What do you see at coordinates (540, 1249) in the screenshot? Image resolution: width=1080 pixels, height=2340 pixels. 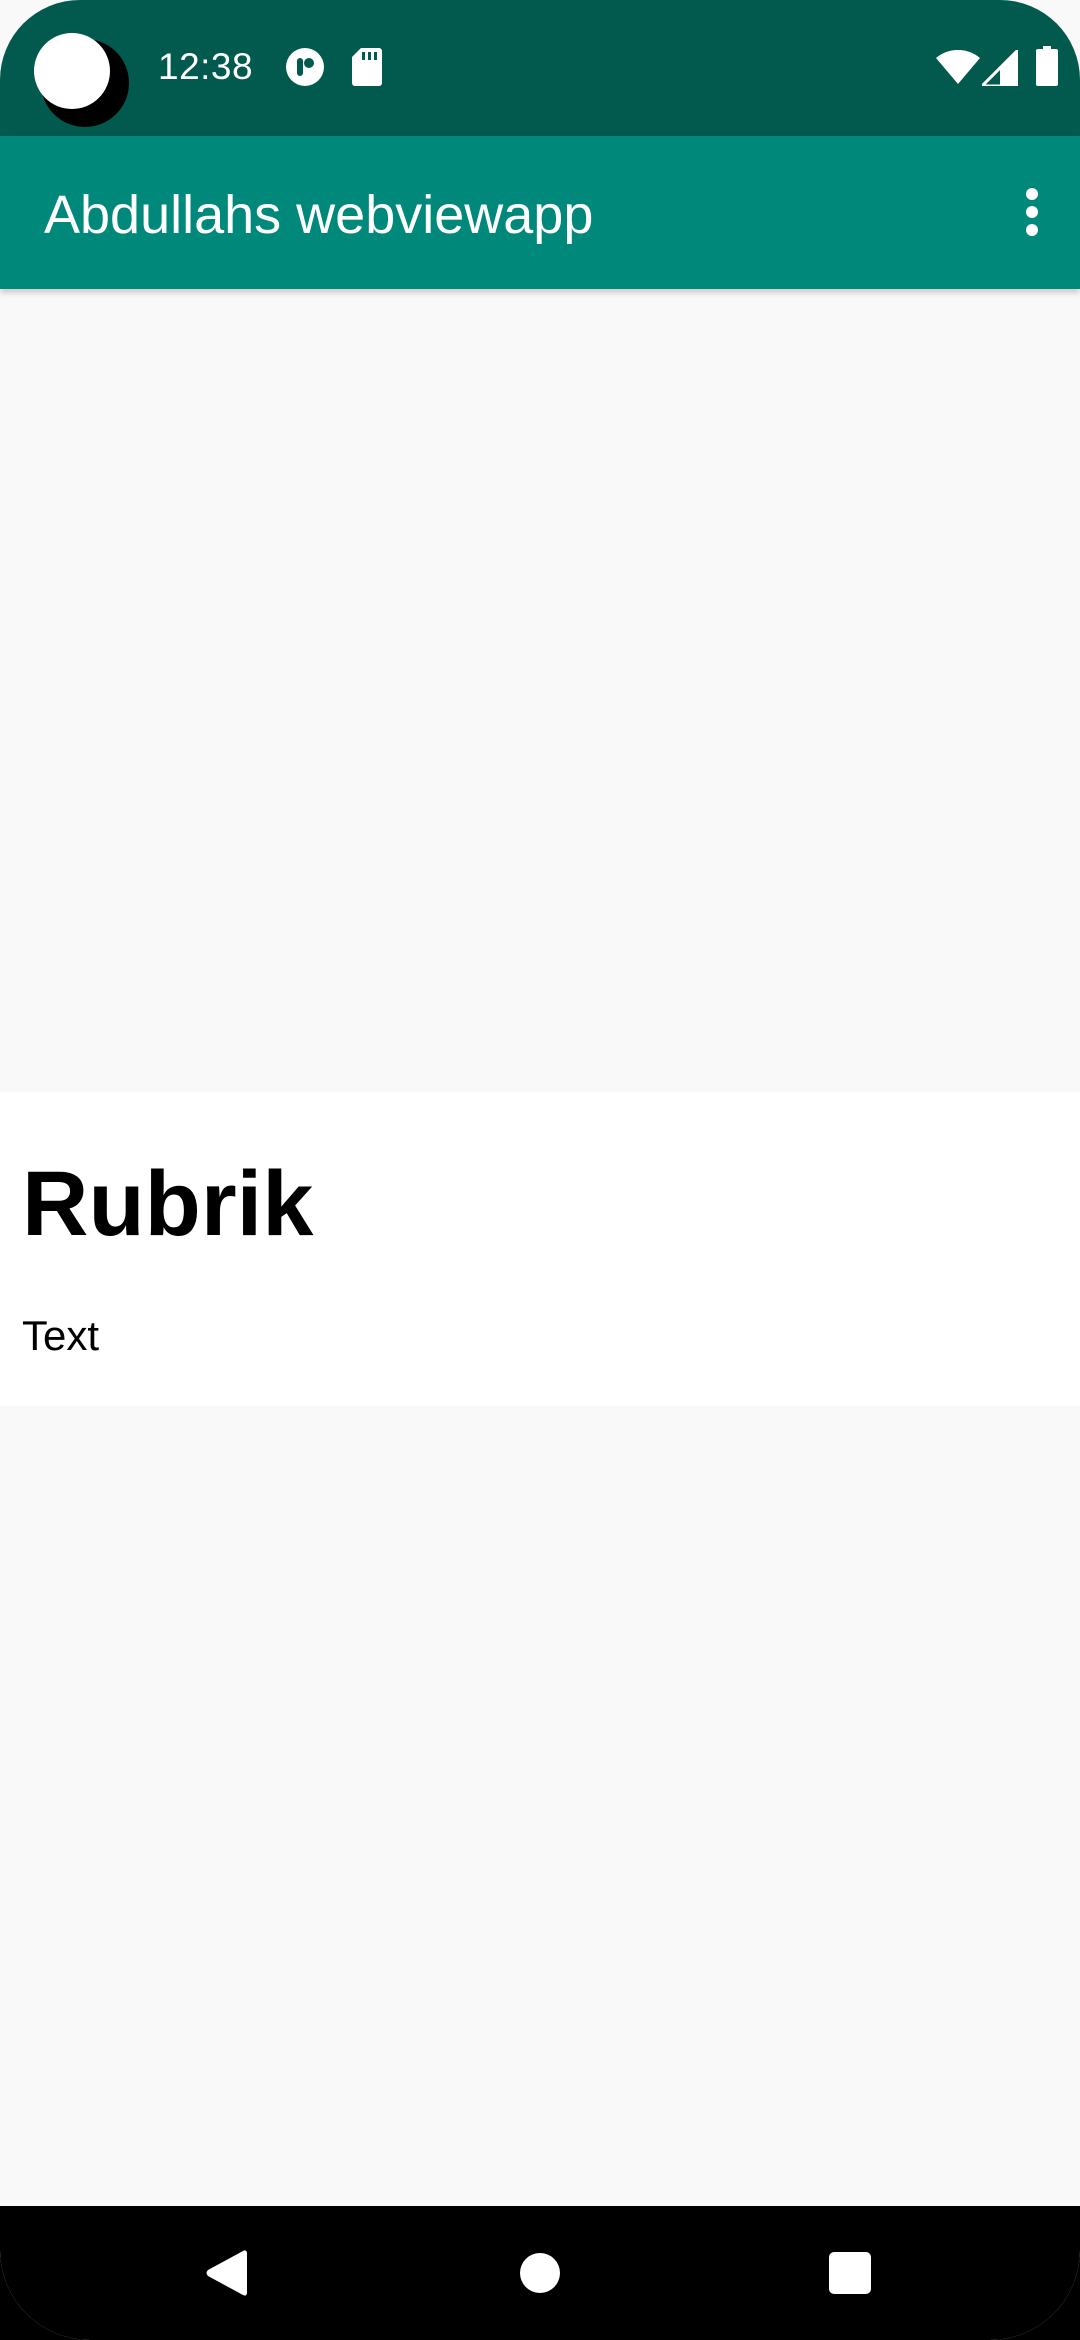 I see `webview-content: Rubrik Text` at bounding box center [540, 1249].